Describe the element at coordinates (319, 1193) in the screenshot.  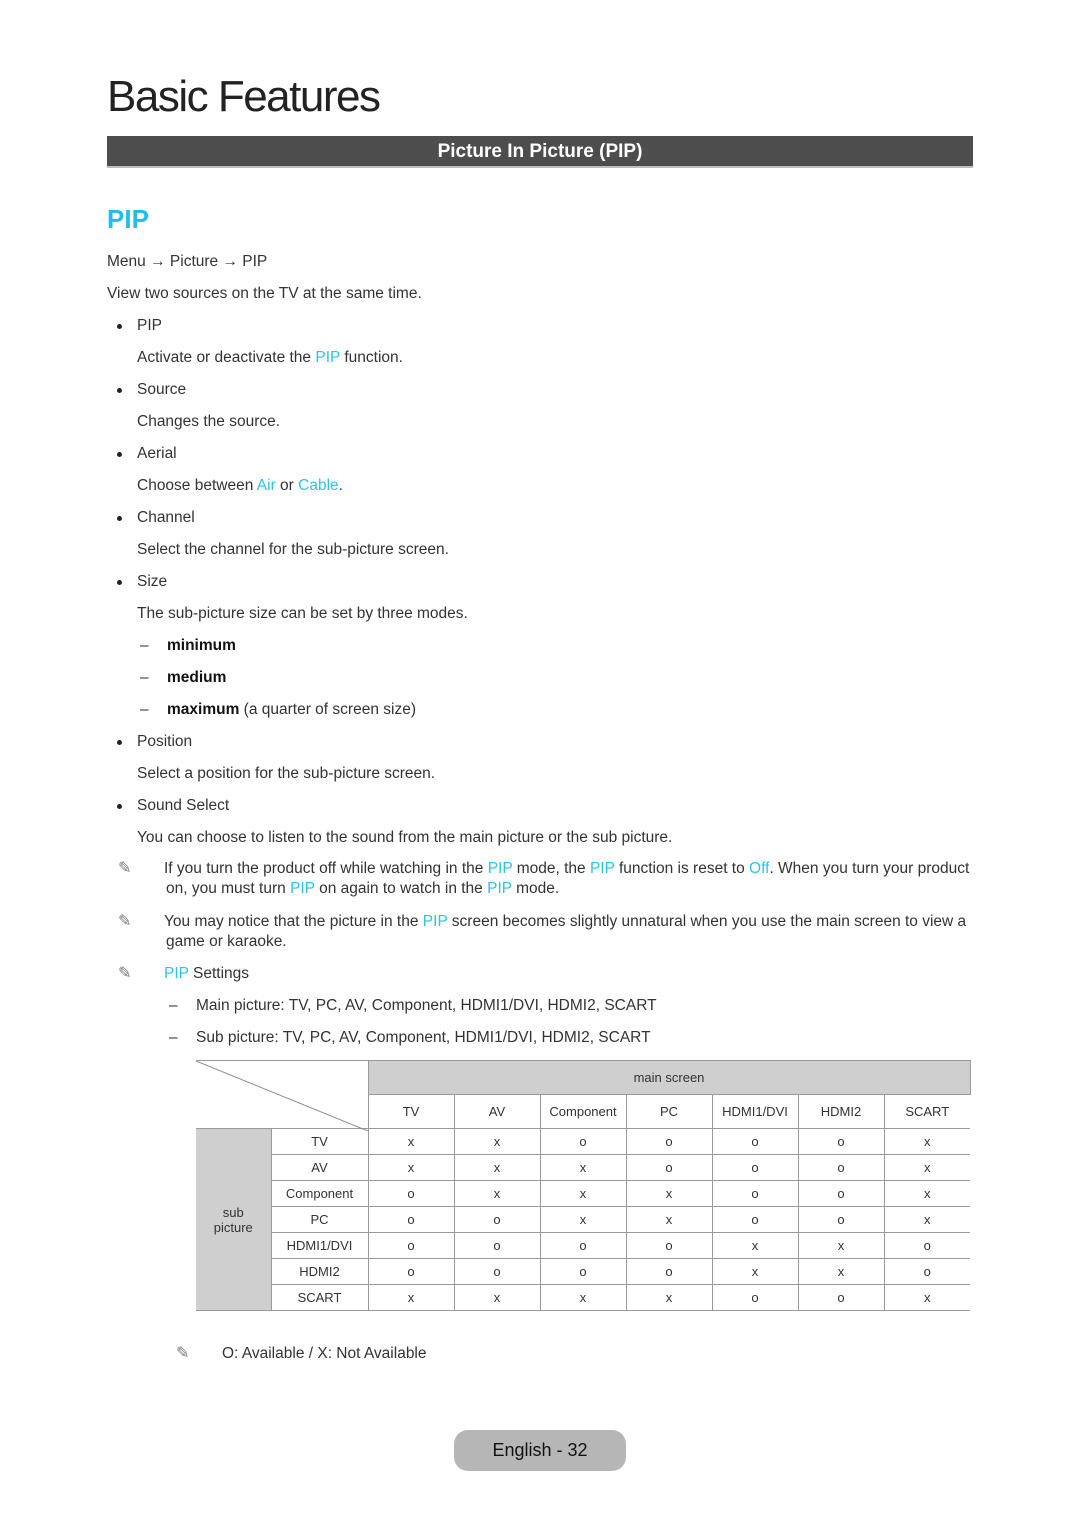
I see `row-header: Component` at that location.